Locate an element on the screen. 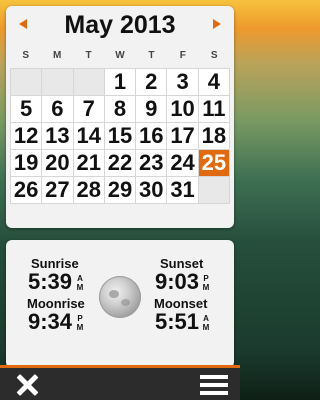 This screenshot has width=320, height=400. day-cell: 17 is located at coordinates (182, 136).